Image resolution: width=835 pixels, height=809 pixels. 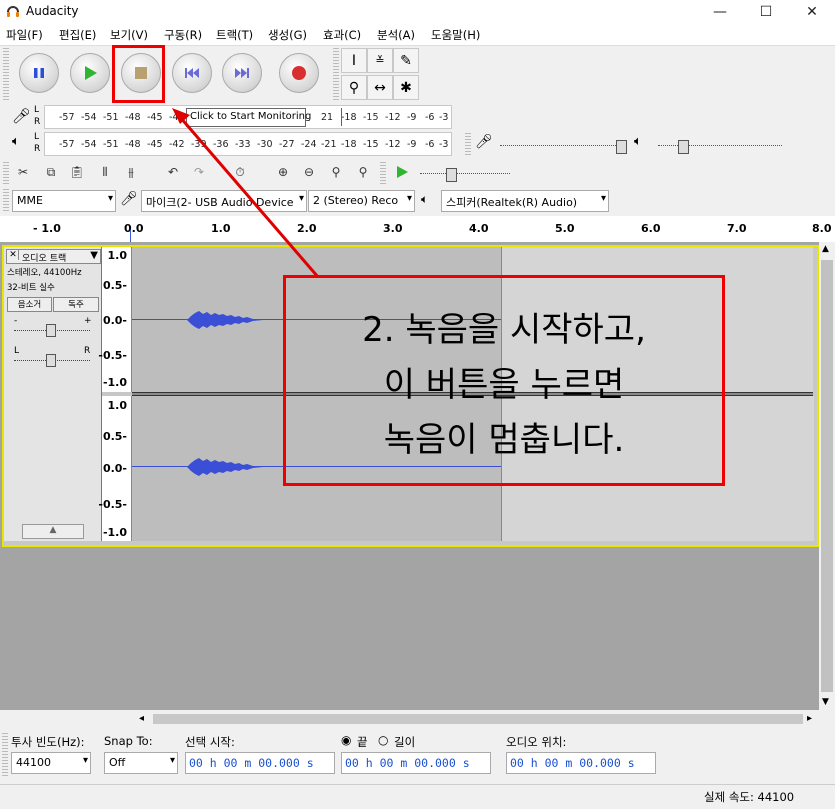 I want to click on menu-help: 도움말(H), so click(x=455, y=35).